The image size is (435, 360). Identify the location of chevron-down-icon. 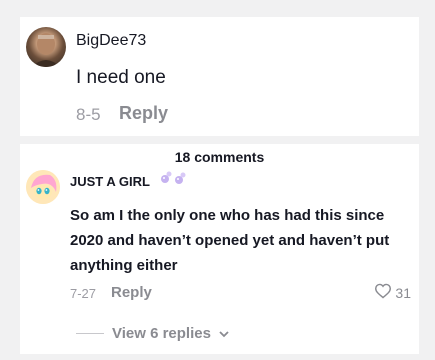
(224, 333).